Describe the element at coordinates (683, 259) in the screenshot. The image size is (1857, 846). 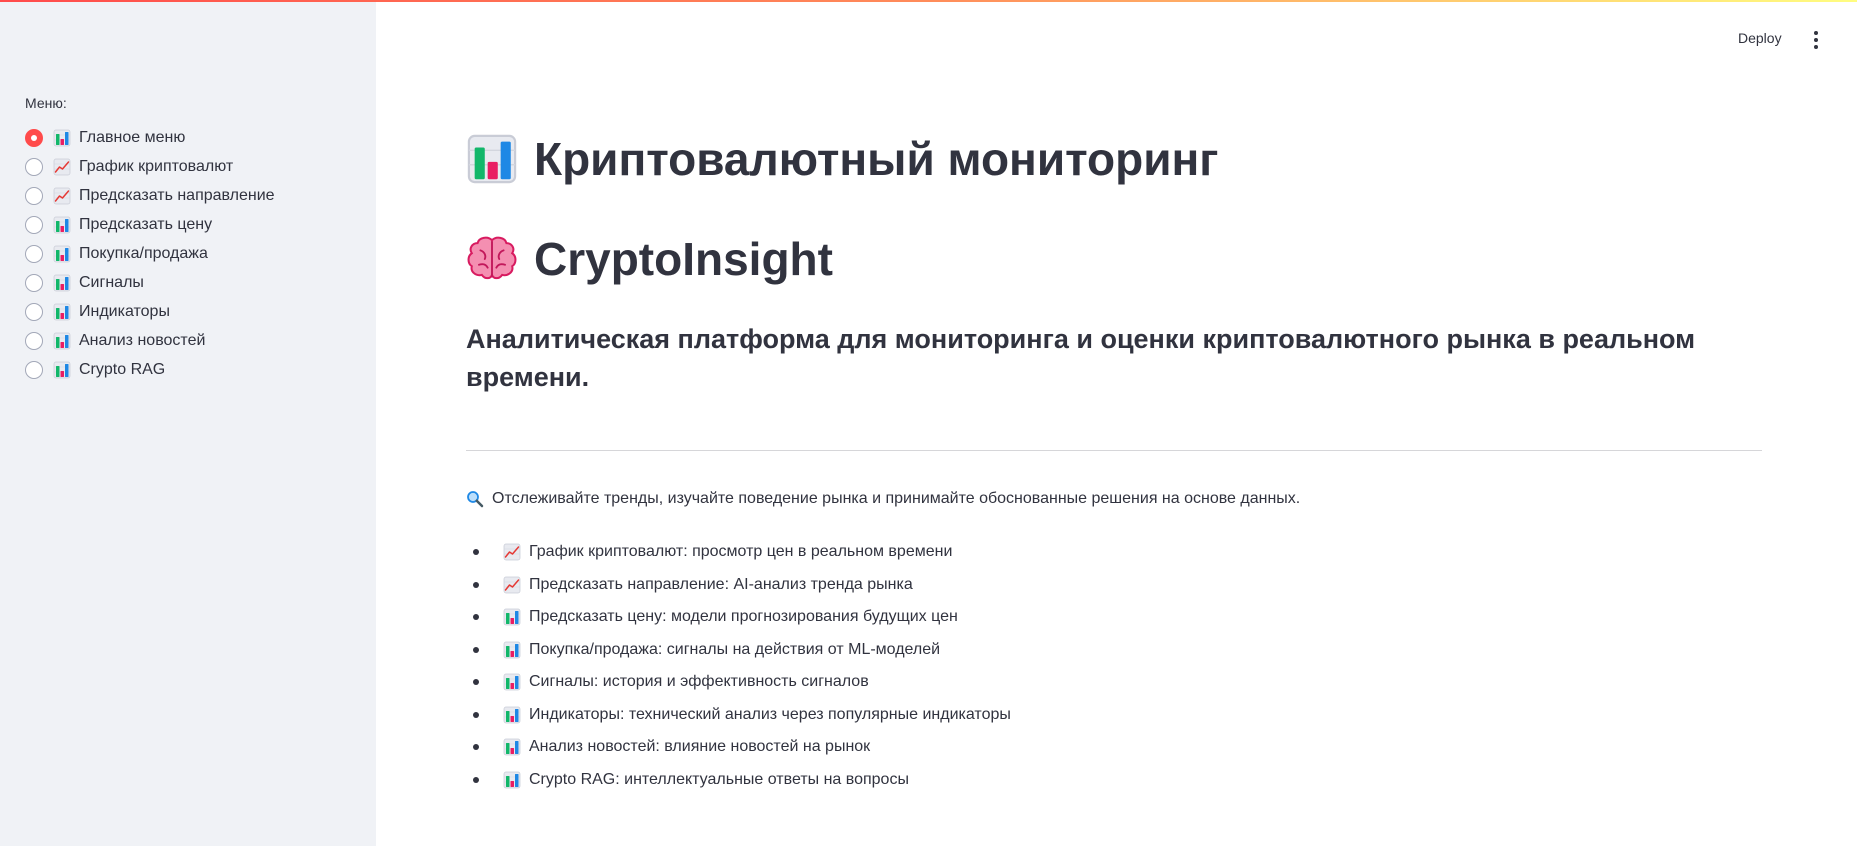
I see `app-name-text: CryptoInsight` at that location.